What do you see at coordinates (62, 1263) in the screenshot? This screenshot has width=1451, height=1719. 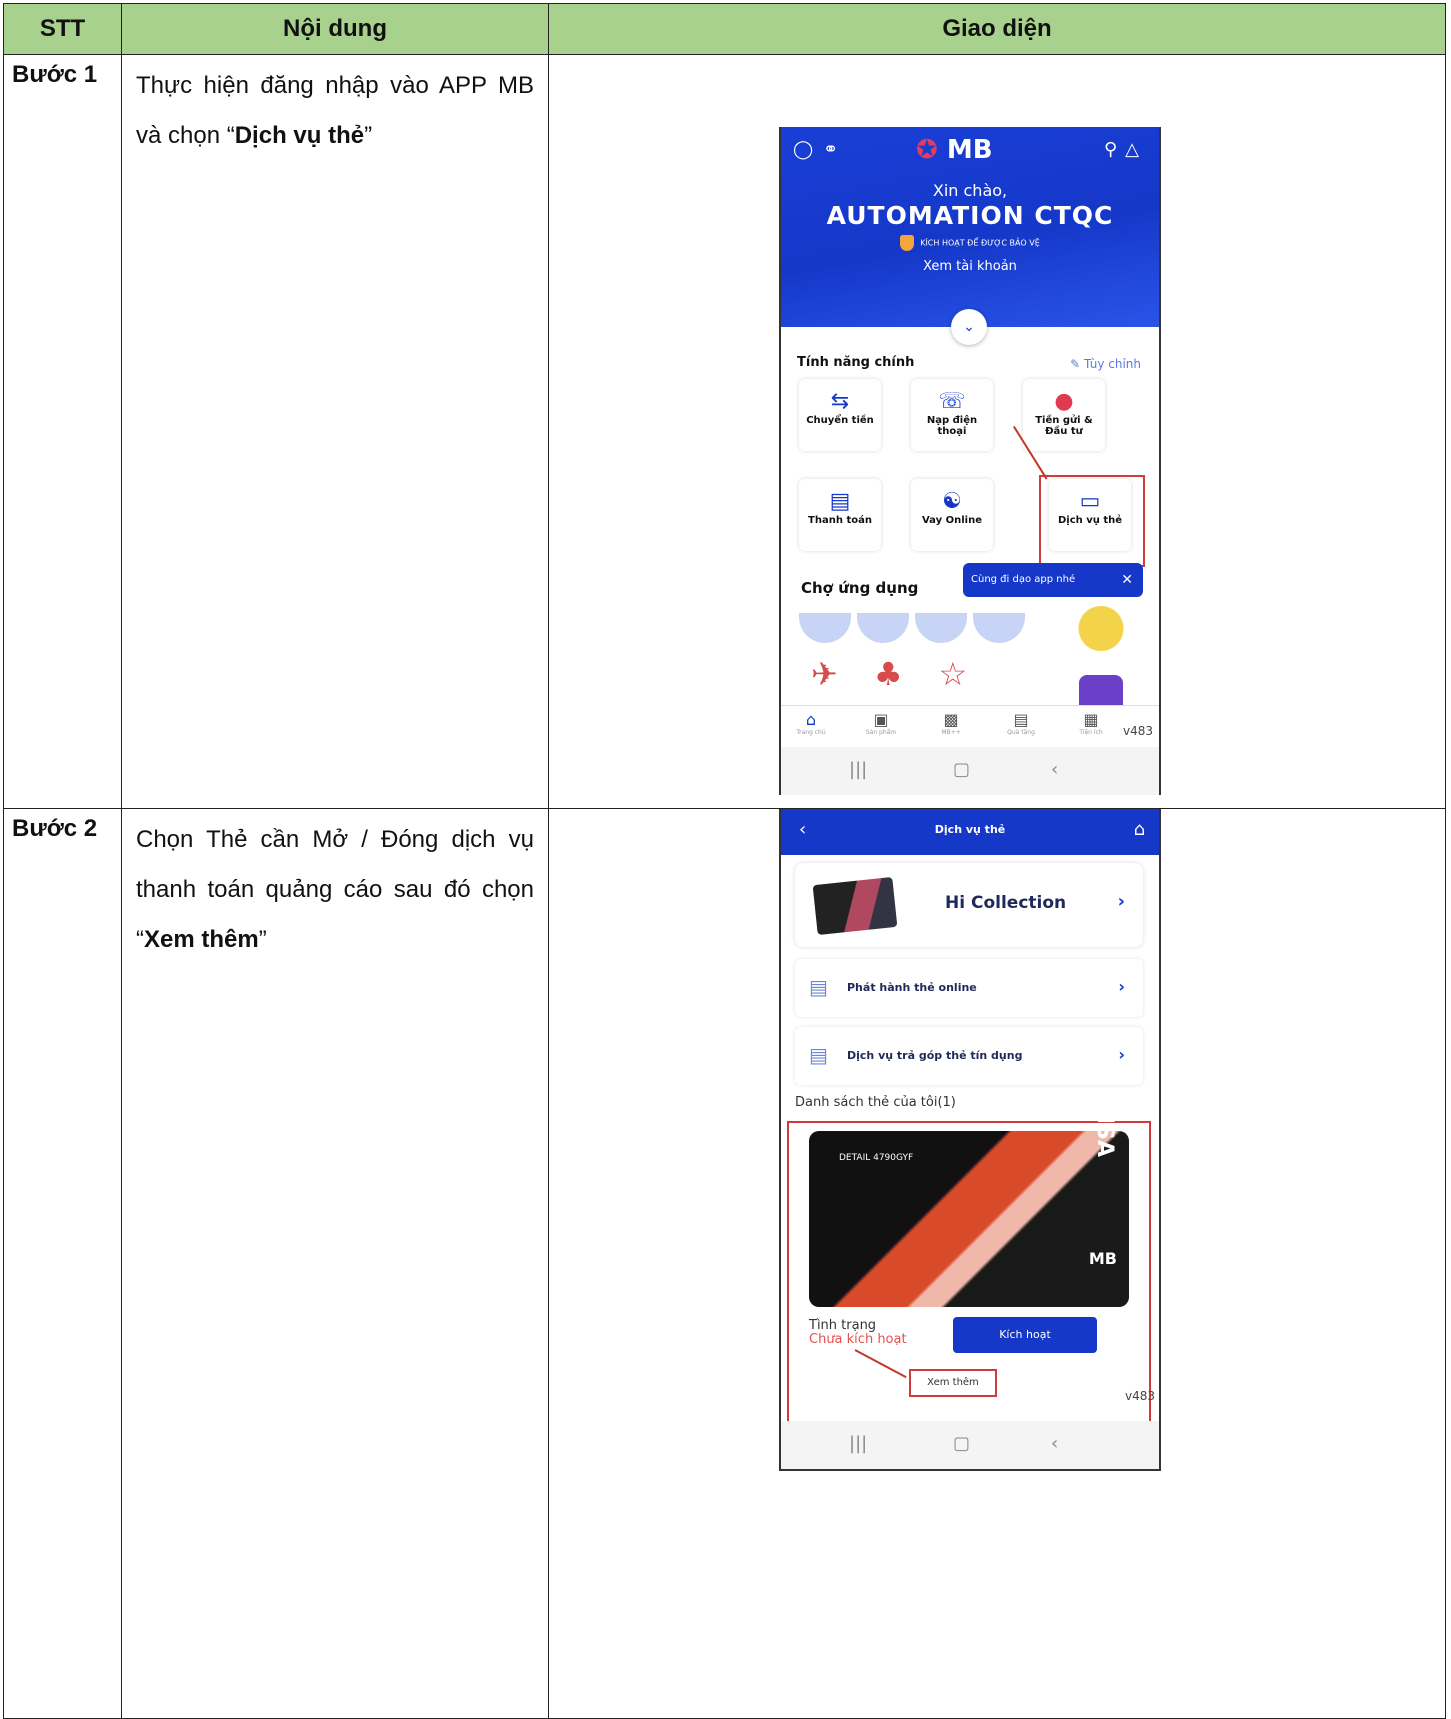 I see `step-label: Bước 2` at bounding box center [62, 1263].